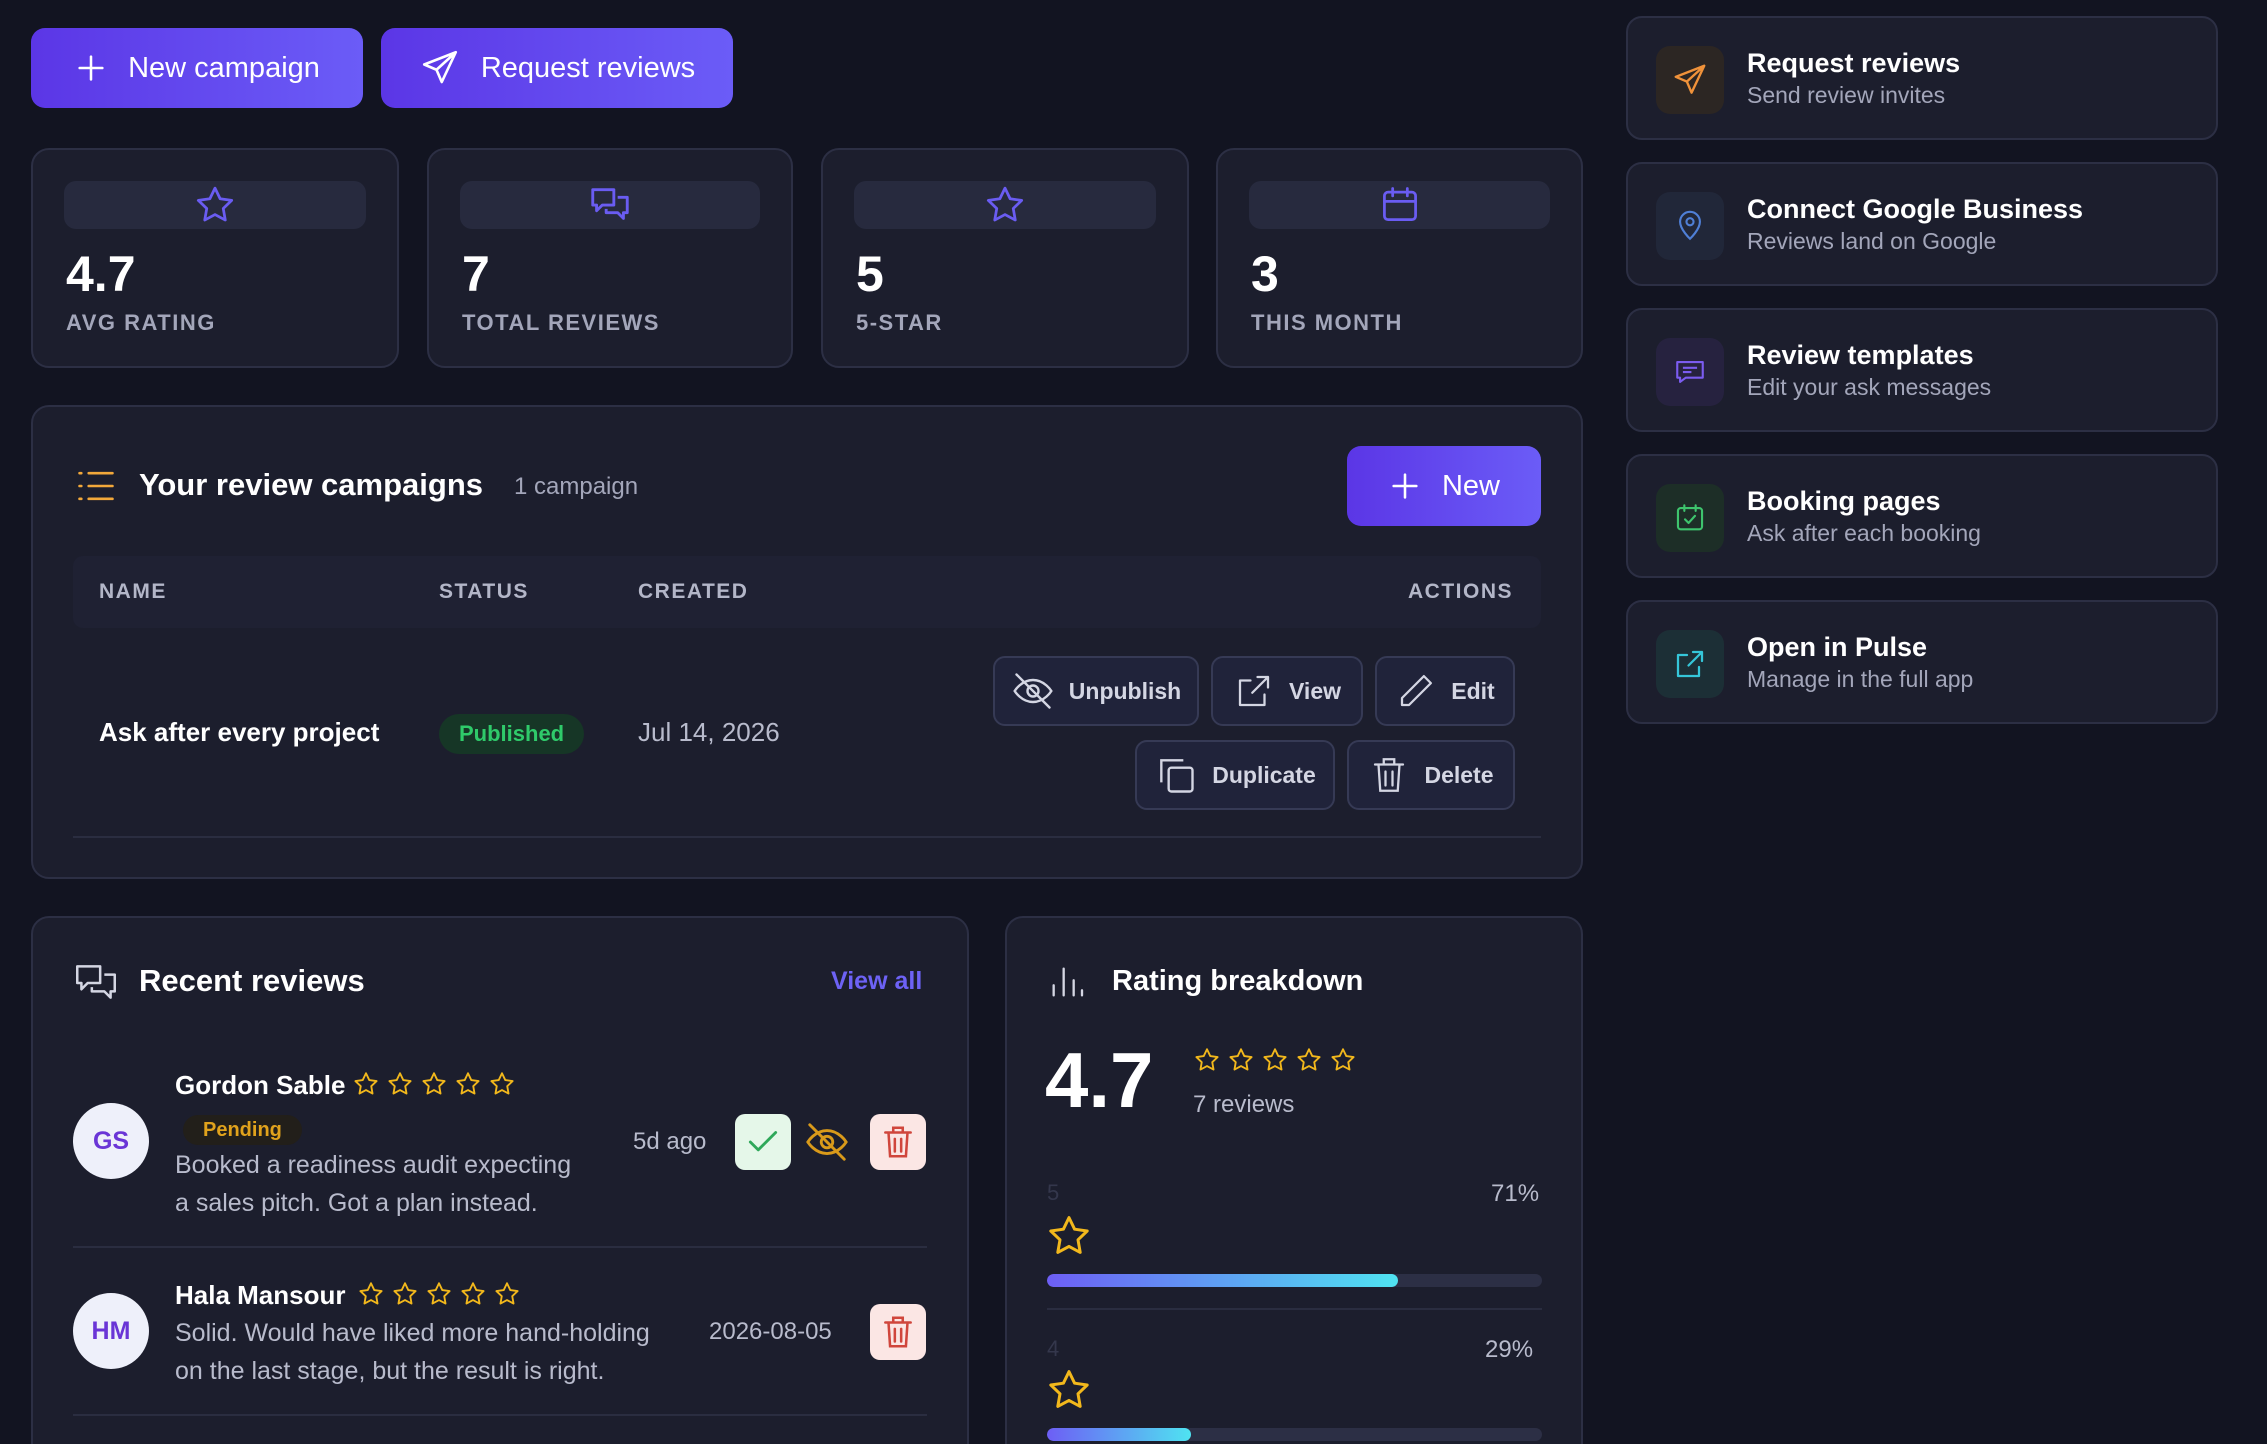 This screenshot has height=1444, width=2267. What do you see at coordinates (693, 591) in the screenshot?
I see `column-header-created: CREATED` at bounding box center [693, 591].